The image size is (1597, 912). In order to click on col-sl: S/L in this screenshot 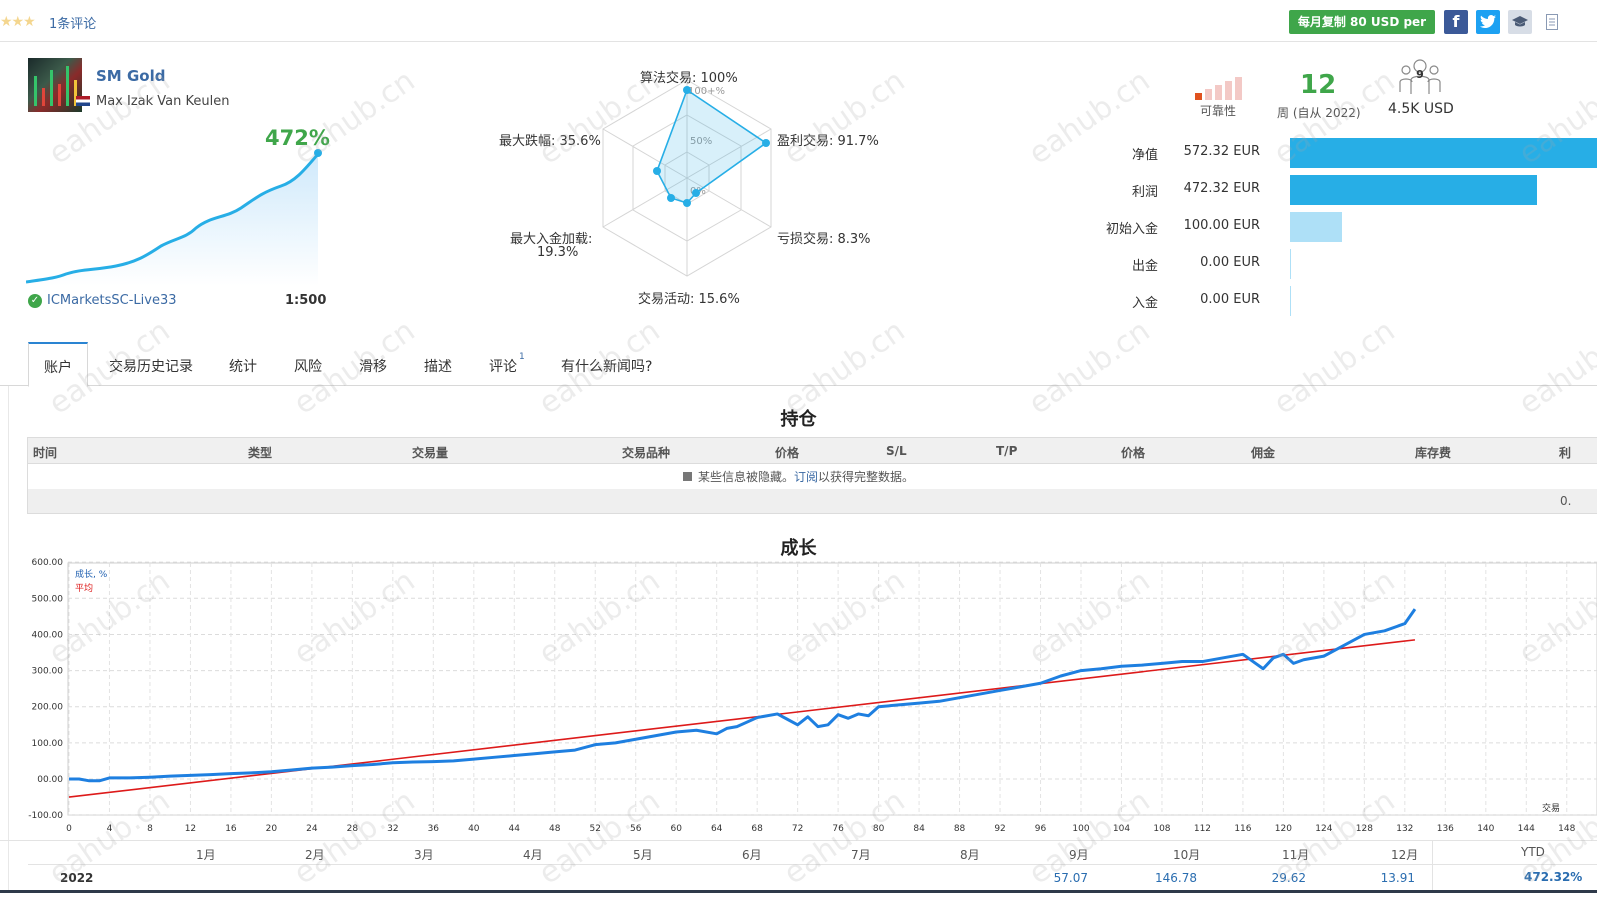, I will do `click(896, 451)`.